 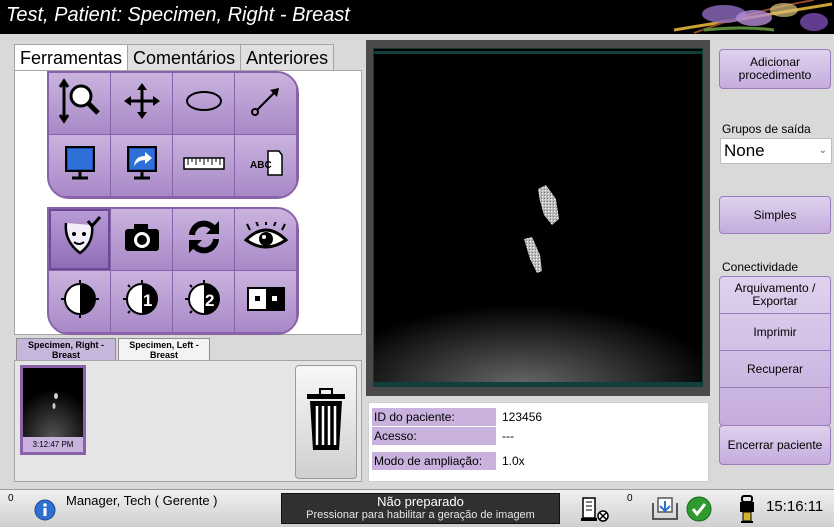 What do you see at coordinates (775, 295) in the screenshot?
I see `archive-export-button: Arquivamento / Exportar` at bounding box center [775, 295].